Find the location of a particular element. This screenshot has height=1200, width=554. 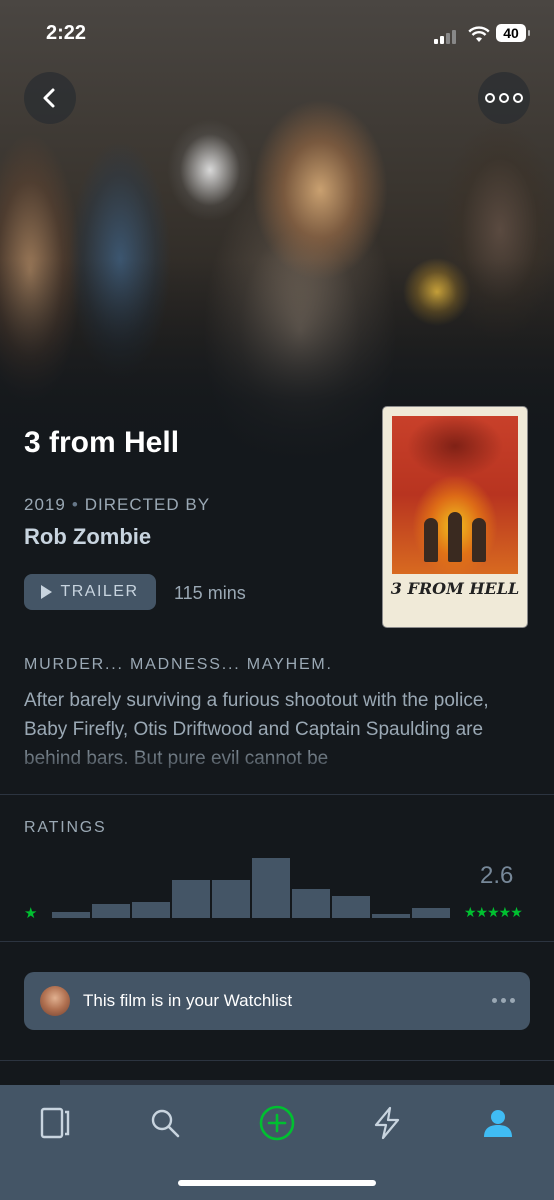

plus-circle-icon is located at coordinates (277, 1123).